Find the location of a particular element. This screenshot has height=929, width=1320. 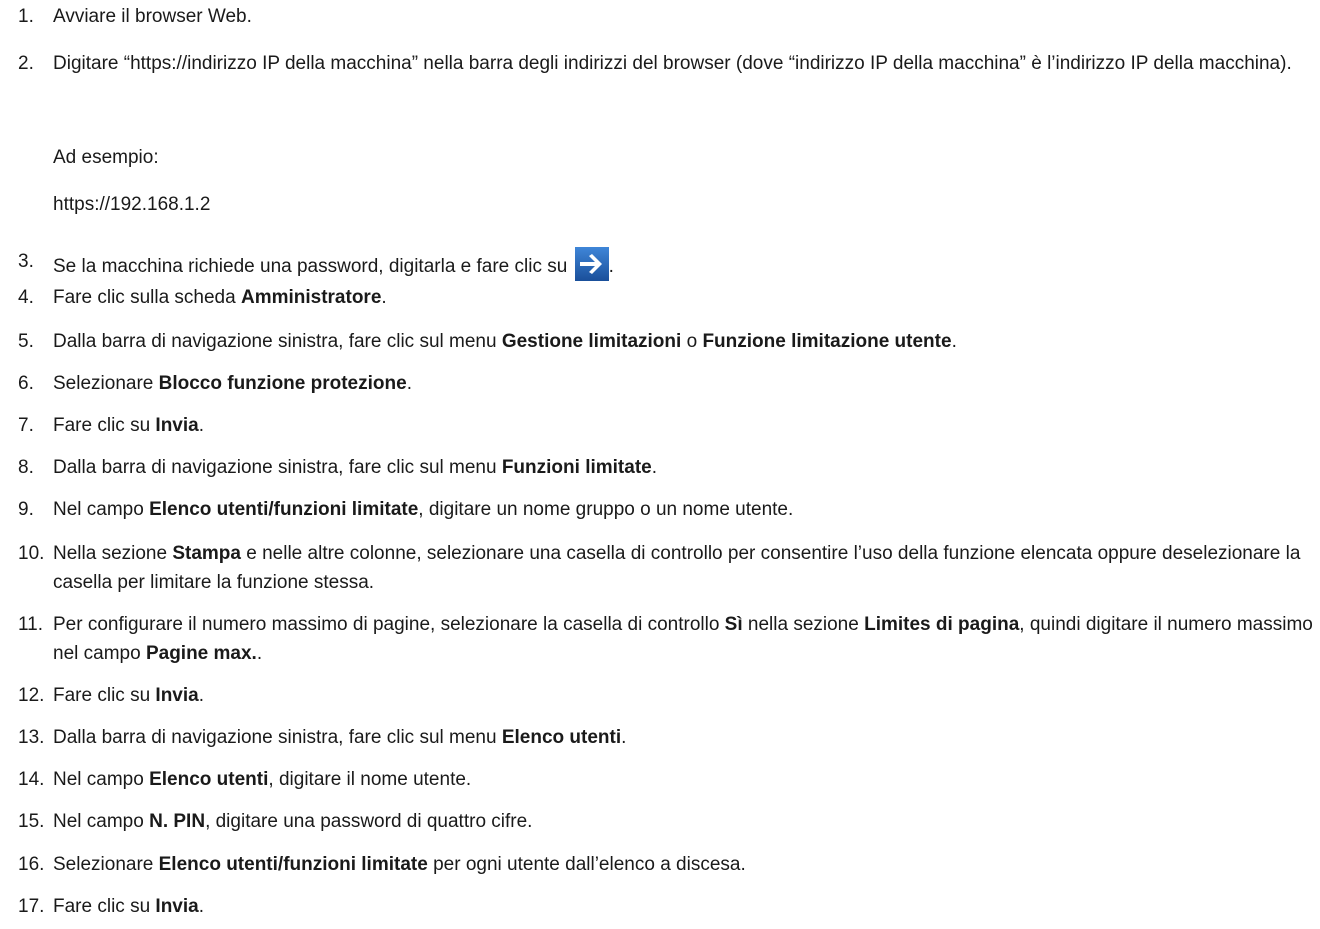

step-emphasis: Amministratore is located at coordinates (311, 297).